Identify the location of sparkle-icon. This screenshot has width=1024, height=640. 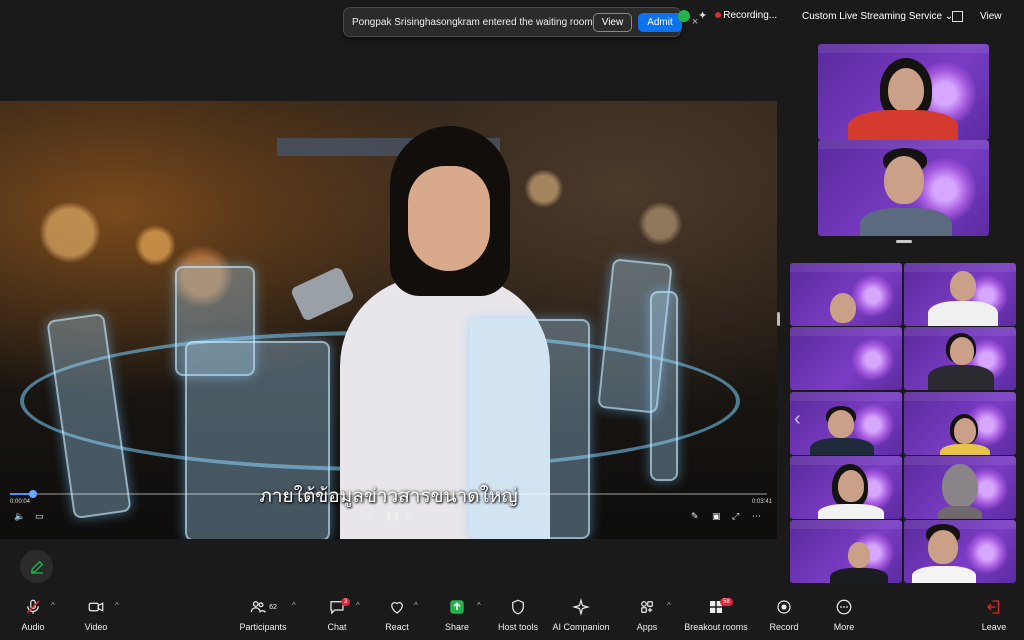
(581, 607).